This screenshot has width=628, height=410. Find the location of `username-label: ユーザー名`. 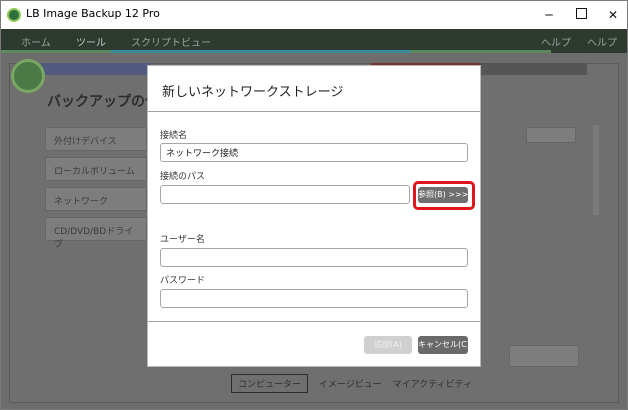

username-label: ユーザー名 is located at coordinates (182, 240).